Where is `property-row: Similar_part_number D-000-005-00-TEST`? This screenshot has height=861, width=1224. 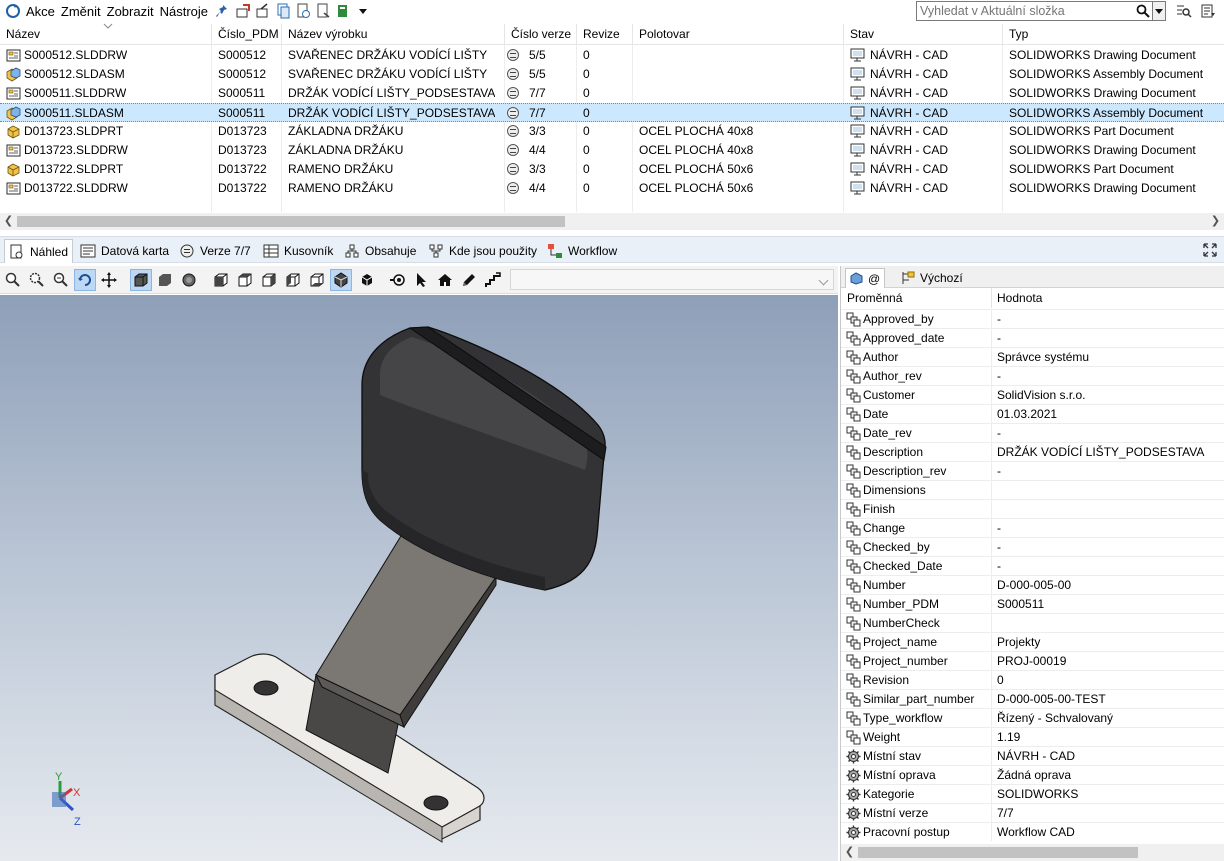
property-row: Similar_part_number D-000-005-00-TEST is located at coordinates (1032, 698).